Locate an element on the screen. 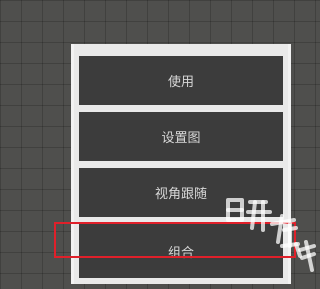  menu-item-label: 视角跟随 is located at coordinates (180, 194).